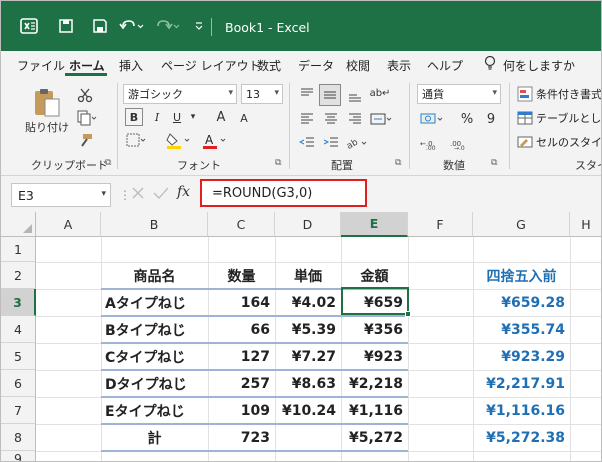 Image resolution: width=602 pixels, height=462 pixels. Describe the element at coordinates (47, 127) in the screenshot. I see `paste-button: 貼り付け` at that location.